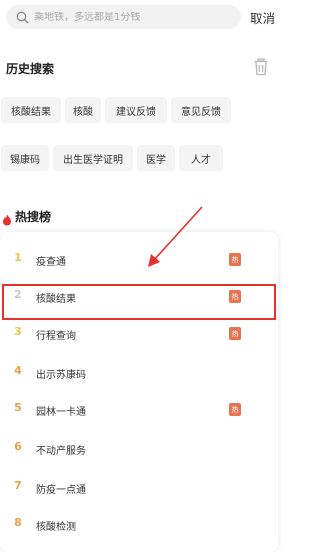  Describe the element at coordinates (201, 110) in the screenshot. I see `history-chip: 意见反馈` at that location.